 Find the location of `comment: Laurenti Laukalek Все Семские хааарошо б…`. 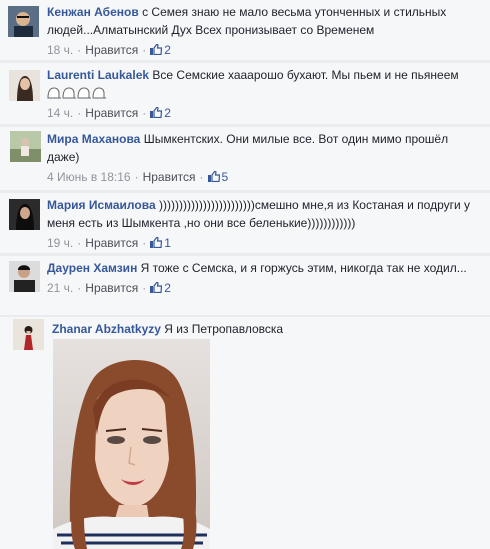

comment: Laurenti Laukalek Все Семские хааарошо б… is located at coordinates (245, 93).